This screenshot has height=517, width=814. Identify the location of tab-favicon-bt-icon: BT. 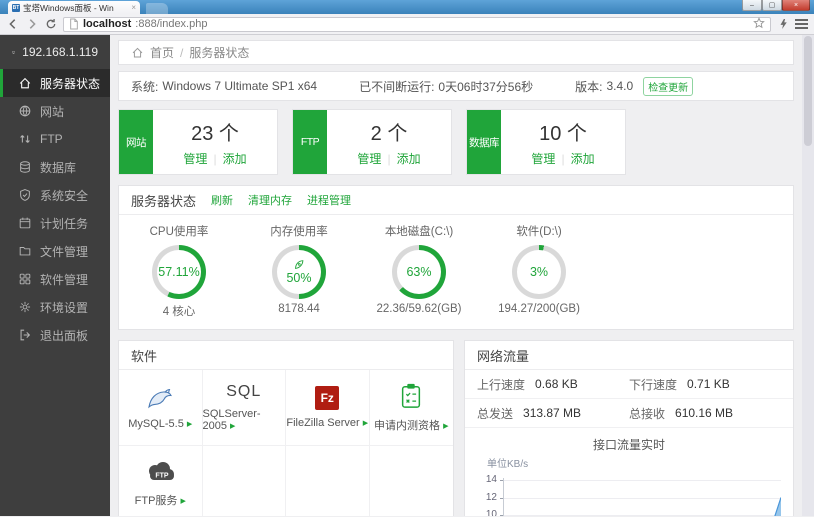
(16, 7).